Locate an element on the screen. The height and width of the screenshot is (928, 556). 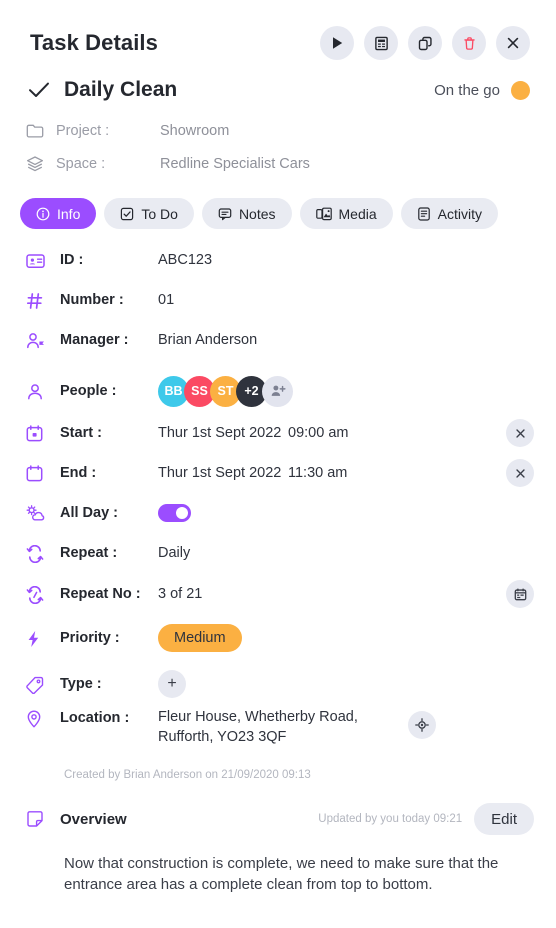
header: Task Details is located at coordinates (278, 31).